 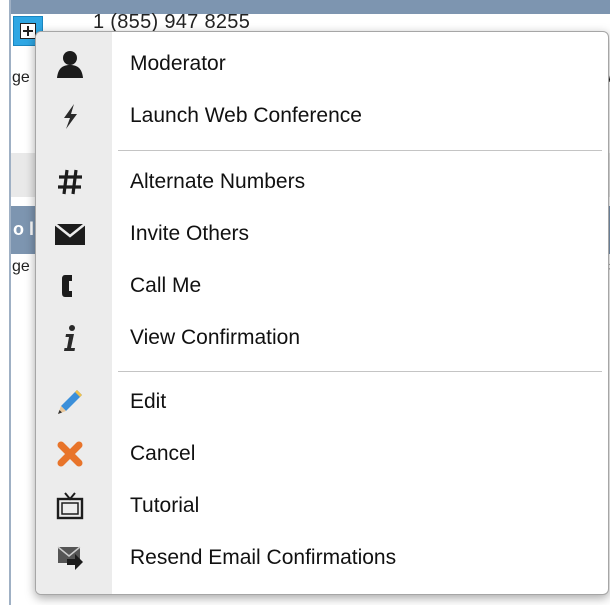 I want to click on menu-item-tutorial: Tutorial, so click(x=322, y=506).